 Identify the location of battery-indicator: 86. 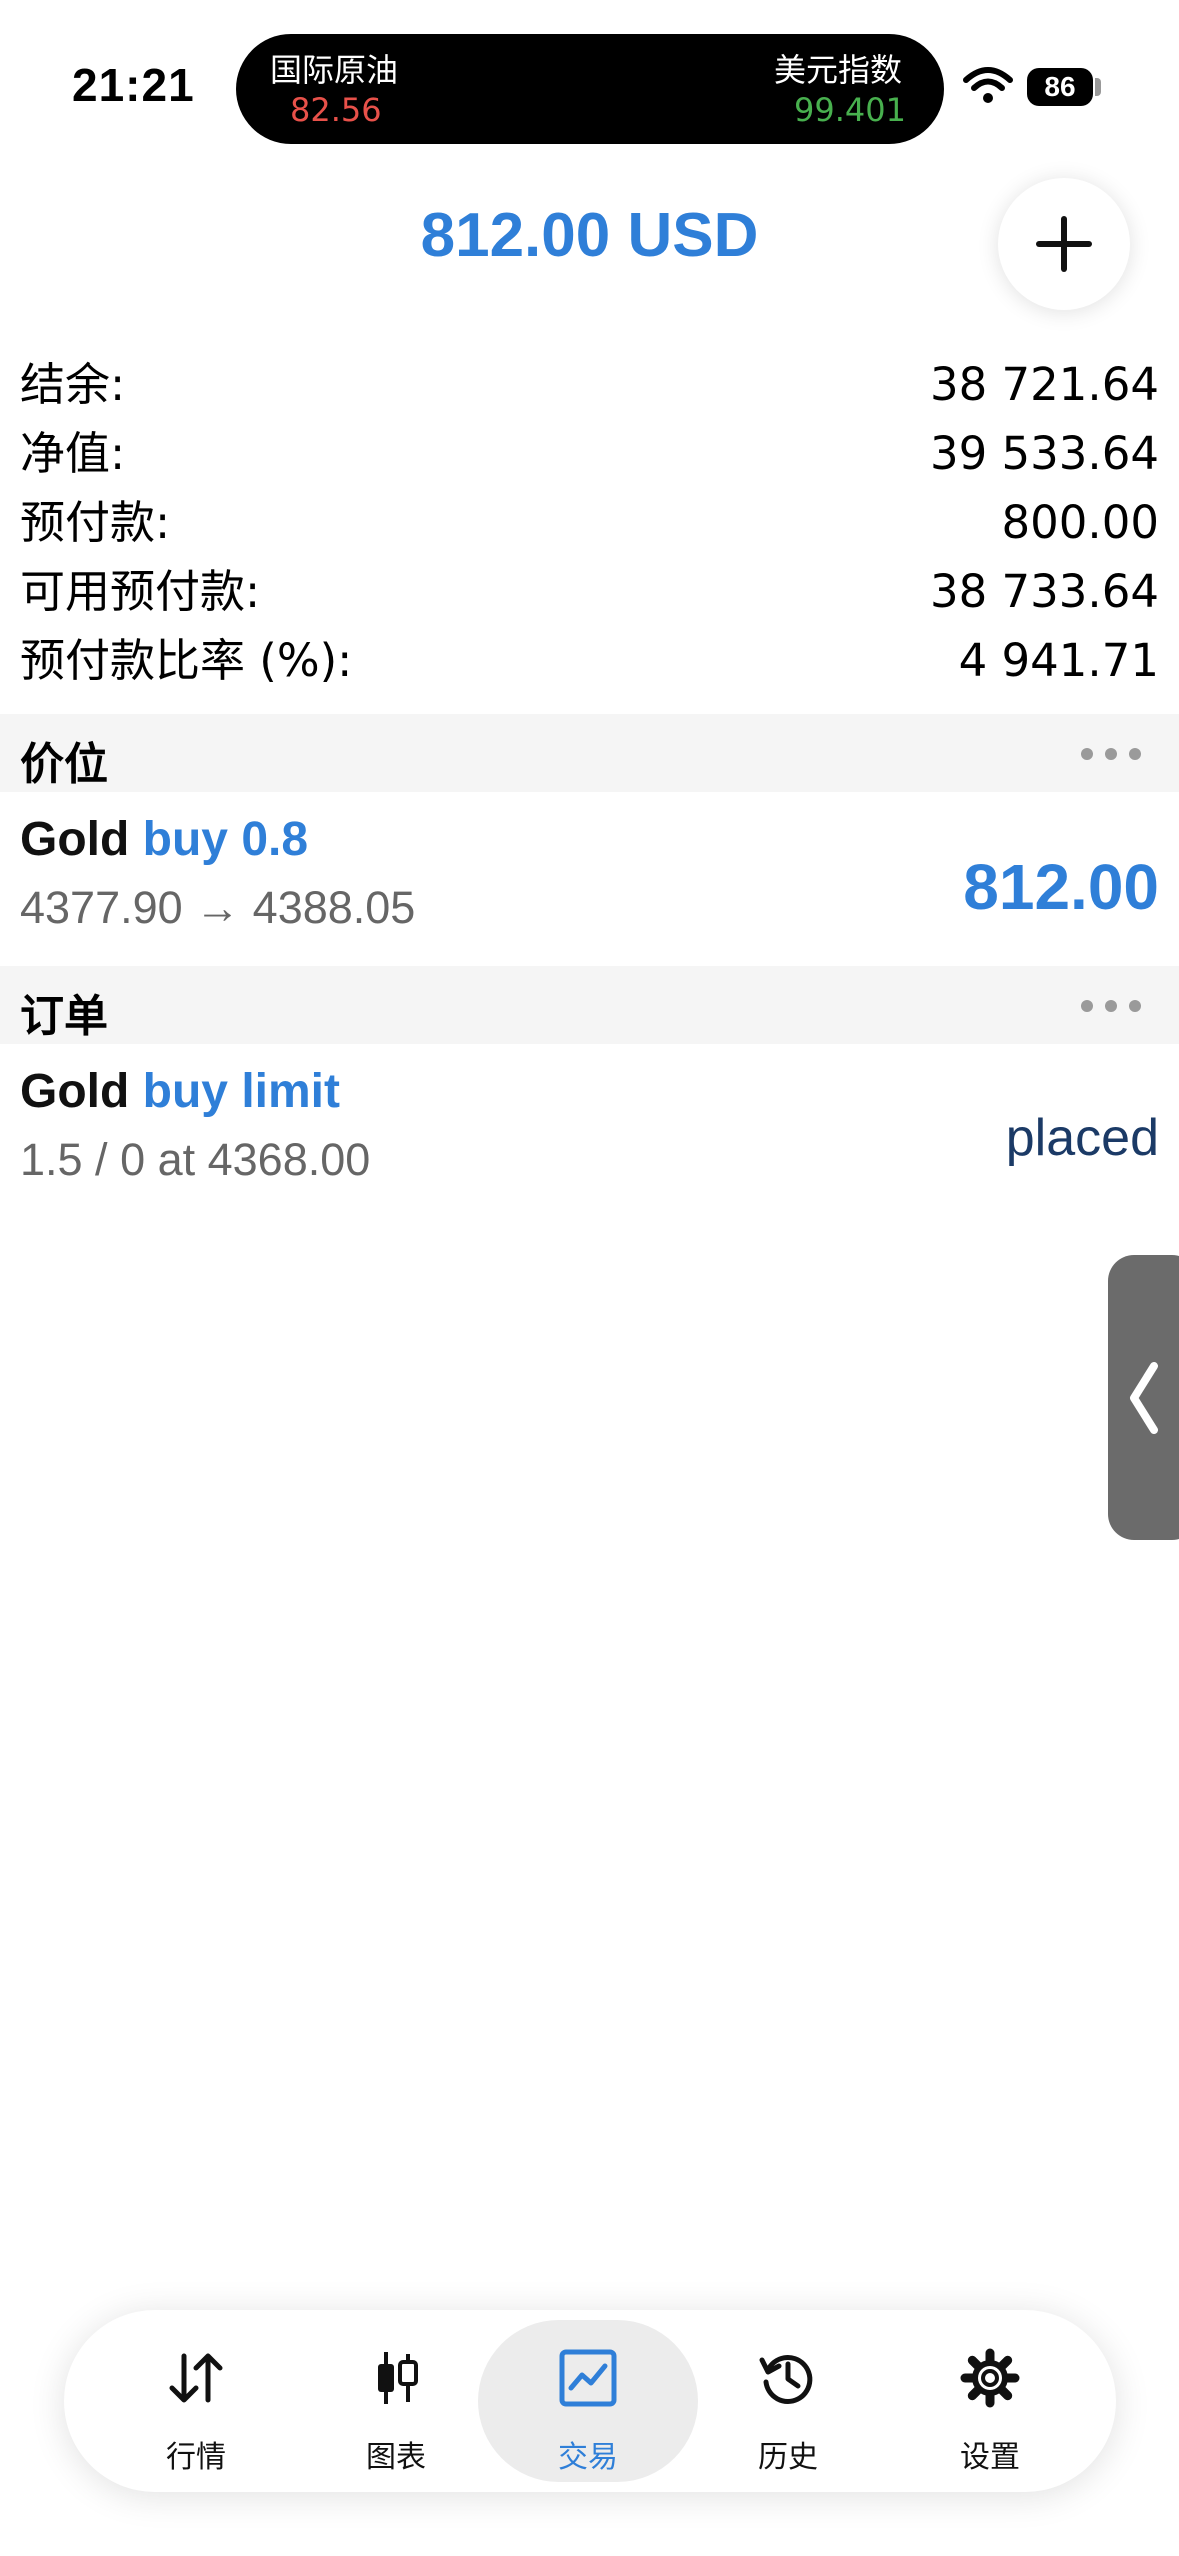
(1060, 87).